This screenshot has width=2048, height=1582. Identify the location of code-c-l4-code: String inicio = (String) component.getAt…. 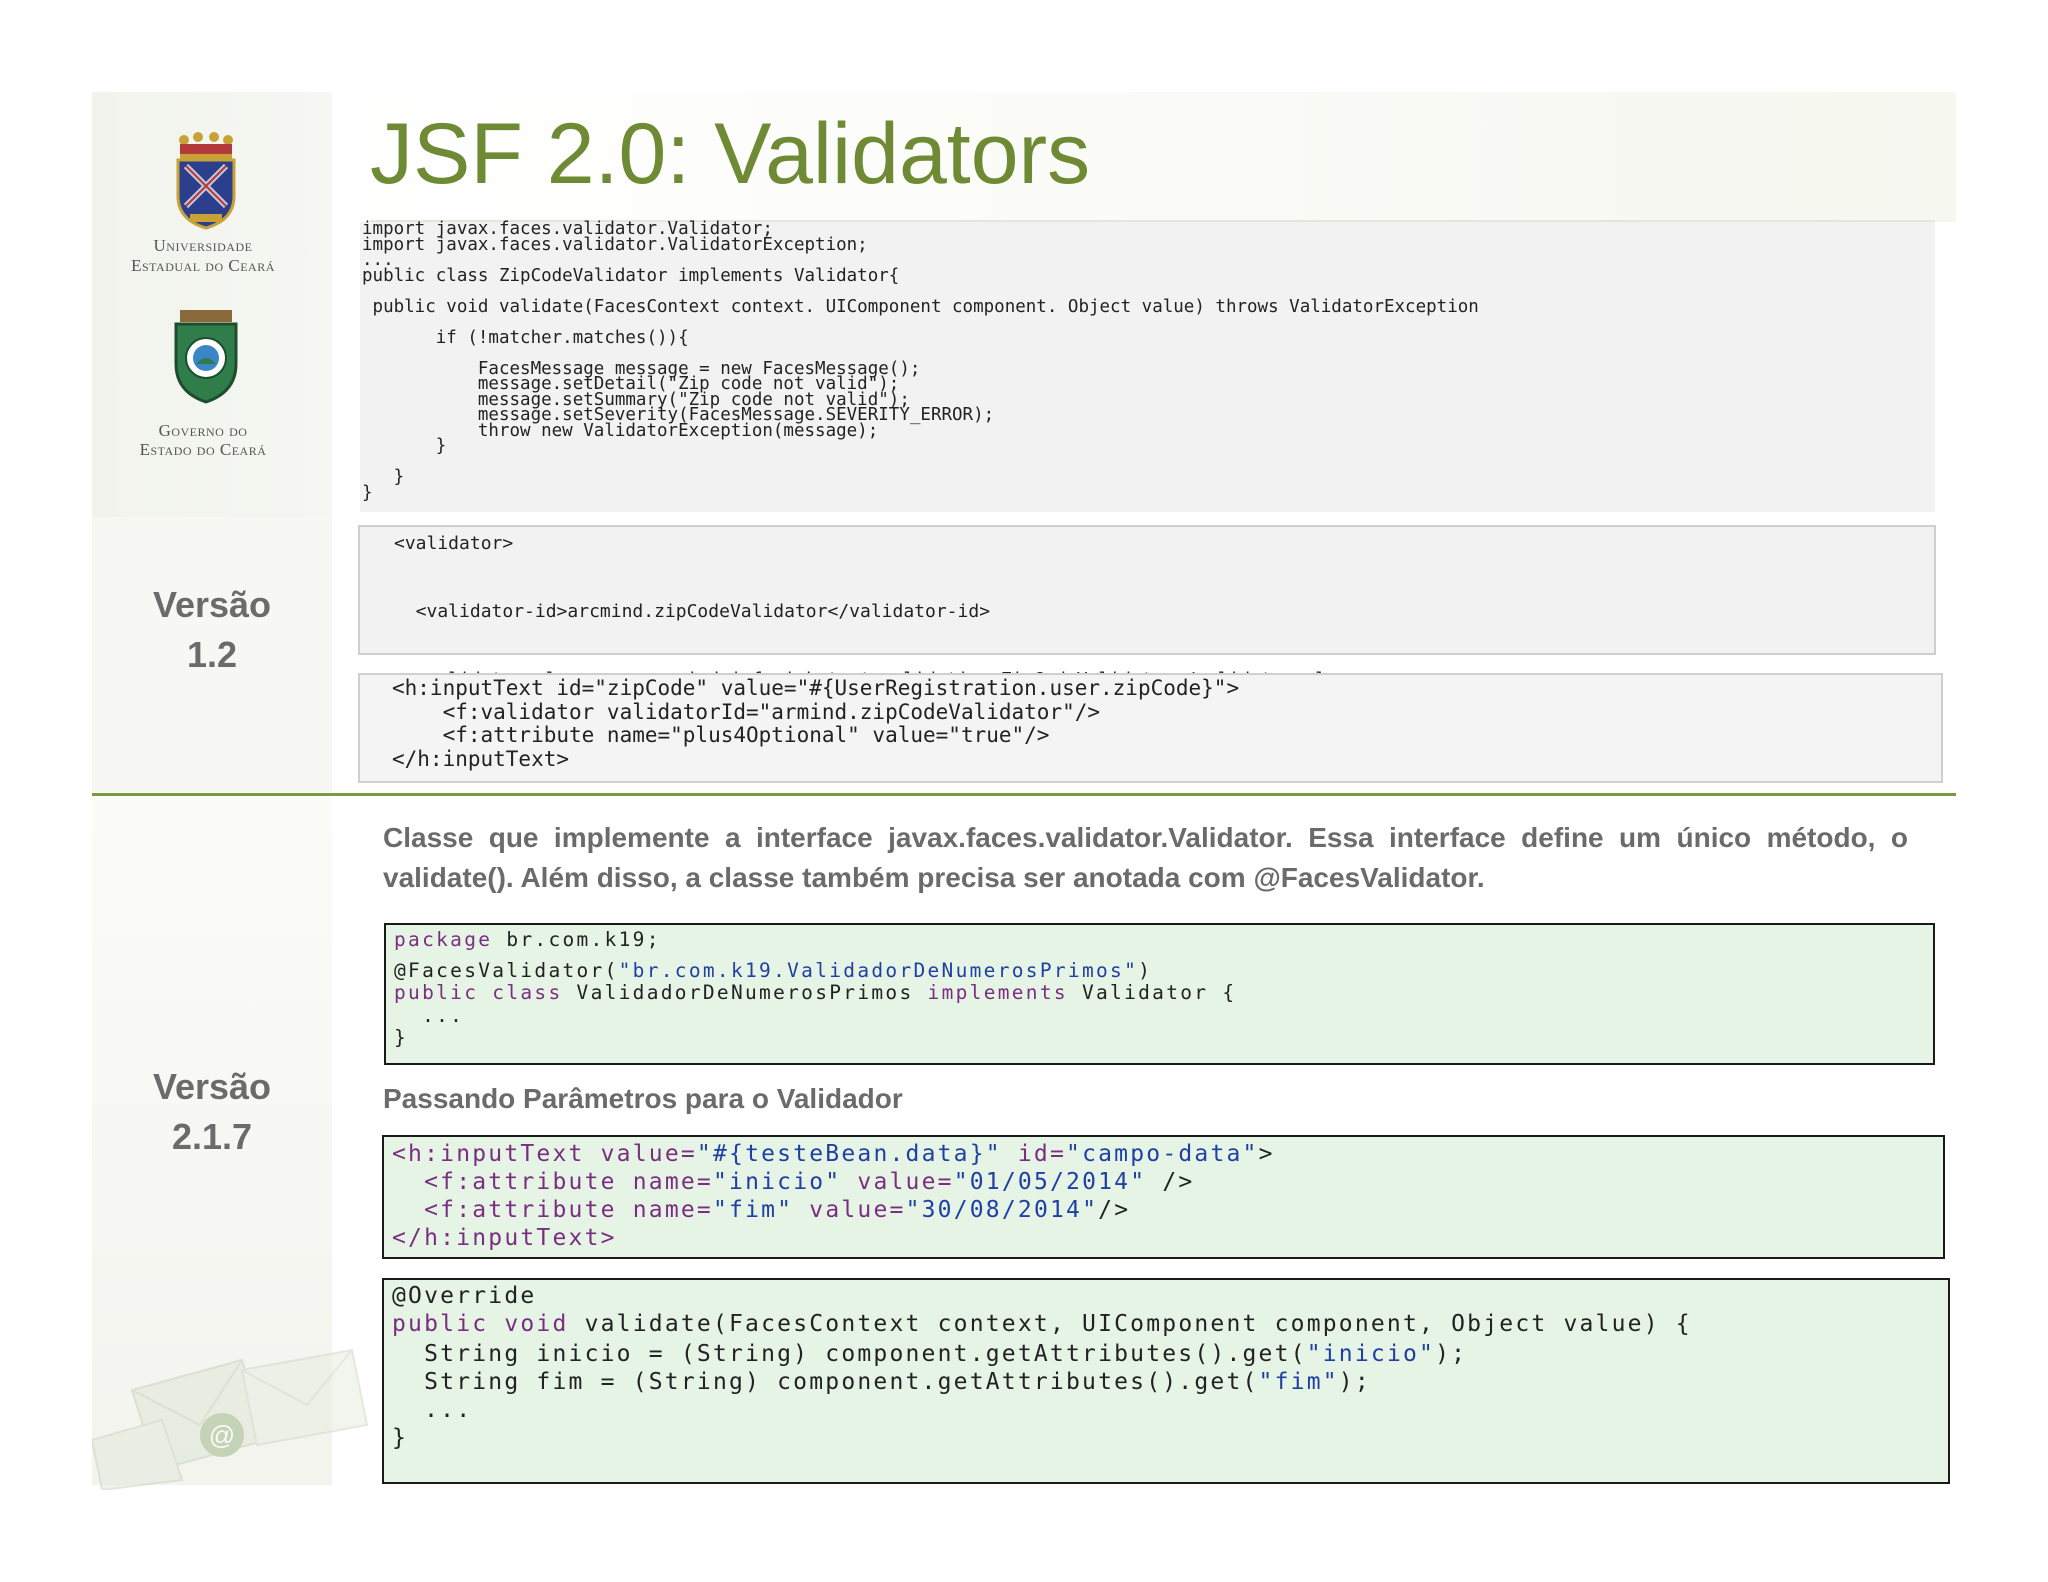
(849, 1354).